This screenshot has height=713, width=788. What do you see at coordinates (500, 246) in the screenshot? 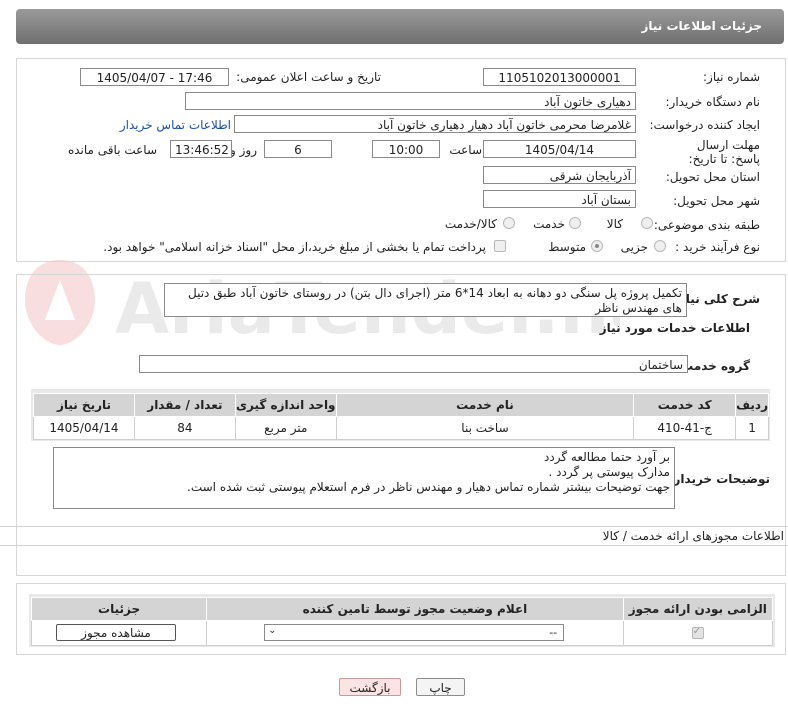
I see `treasury-payment-checkbox` at bounding box center [500, 246].